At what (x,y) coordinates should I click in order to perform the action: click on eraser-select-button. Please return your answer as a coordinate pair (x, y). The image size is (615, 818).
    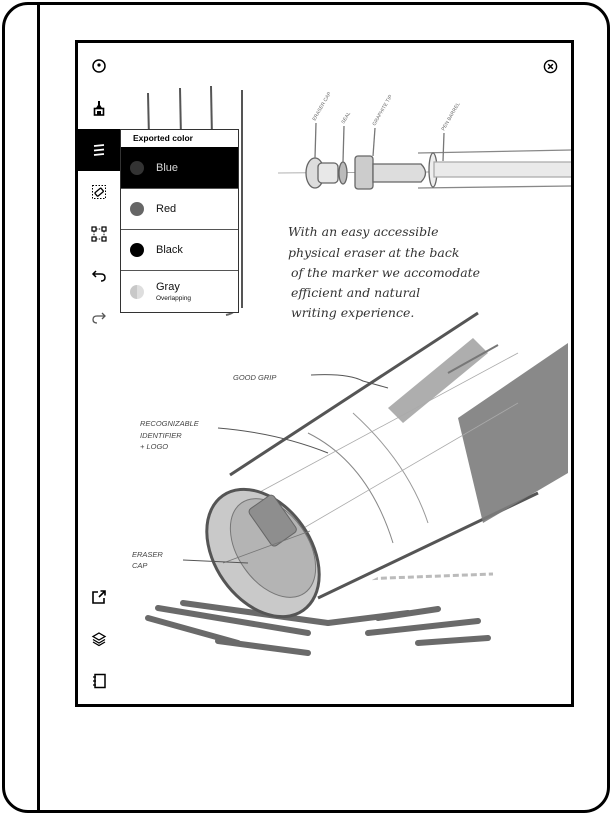
    Looking at the image, I should click on (99, 192).